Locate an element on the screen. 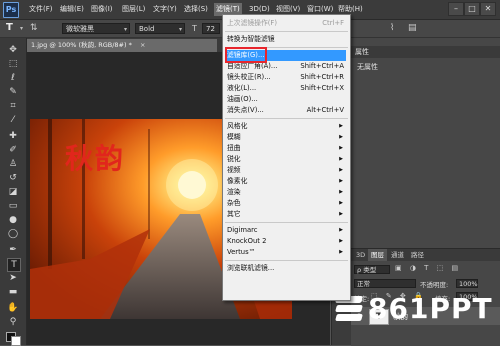  crop-icon: ⌗ is located at coordinates (13, 106).